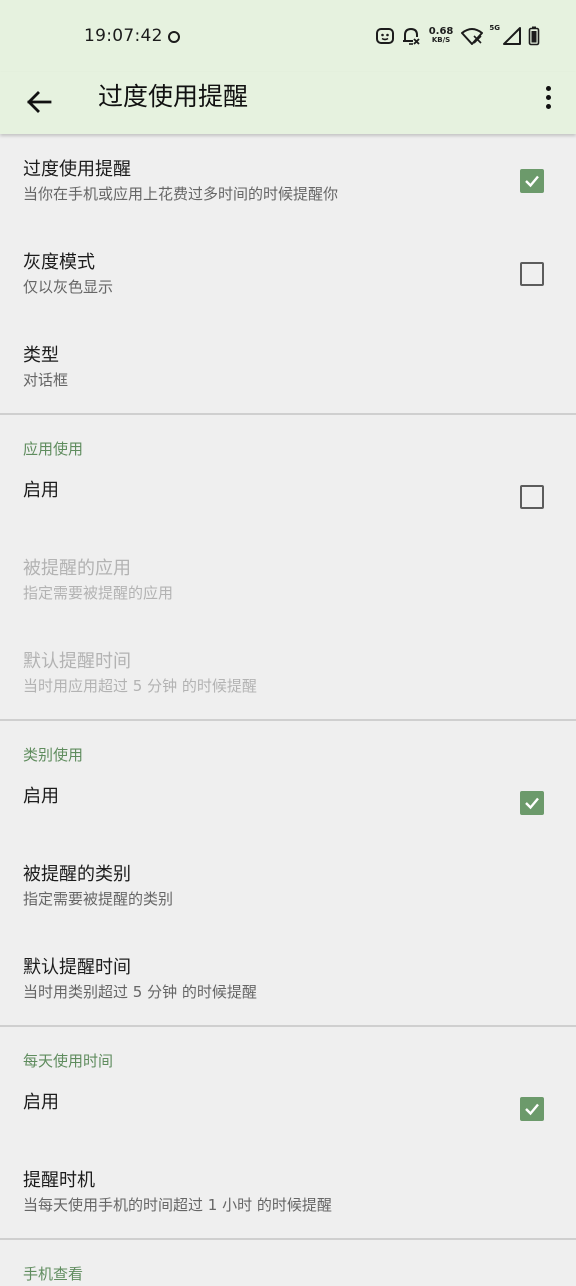  What do you see at coordinates (288, 978) in the screenshot?
I see `category-default-time-setting: 默认提醒时间 当时用类别超过 5 分钟 的时候提醒` at bounding box center [288, 978].